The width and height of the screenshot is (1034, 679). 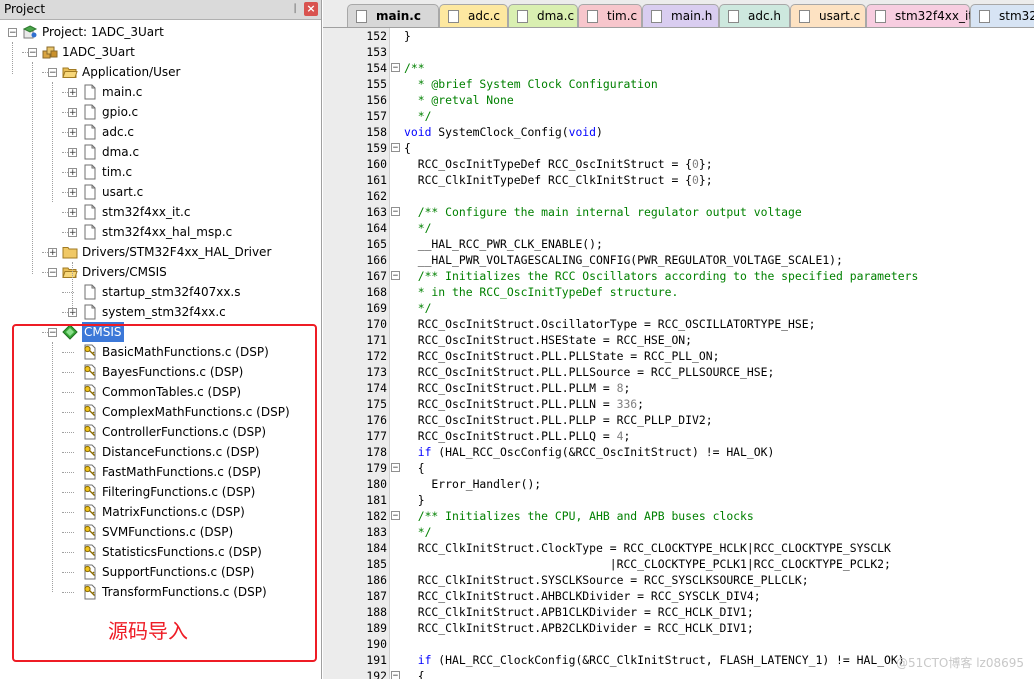 What do you see at coordinates (159, 112) in the screenshot?
I see `tree-item: + gpio.c` at bounding box center [159, 112].